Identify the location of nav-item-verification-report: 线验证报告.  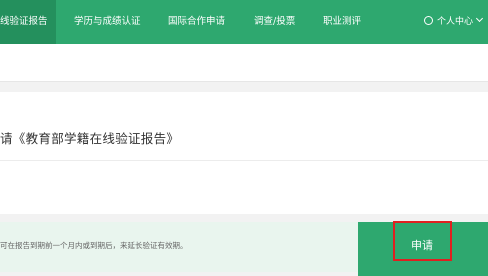
(28, 22).